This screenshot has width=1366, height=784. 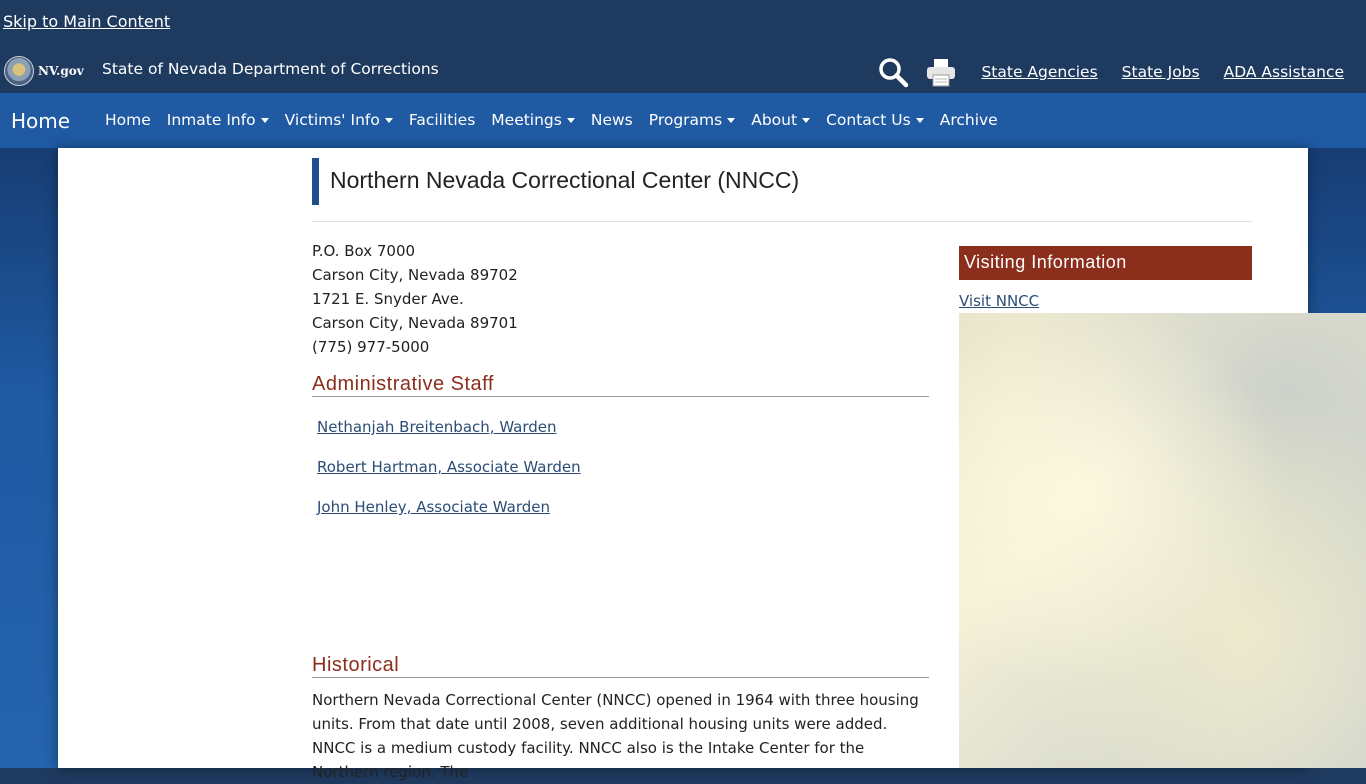 What do you see at coordinates (620, 666) in the screenshot?
I see `historical-heading: Historical` at bounding box center [620, 666].